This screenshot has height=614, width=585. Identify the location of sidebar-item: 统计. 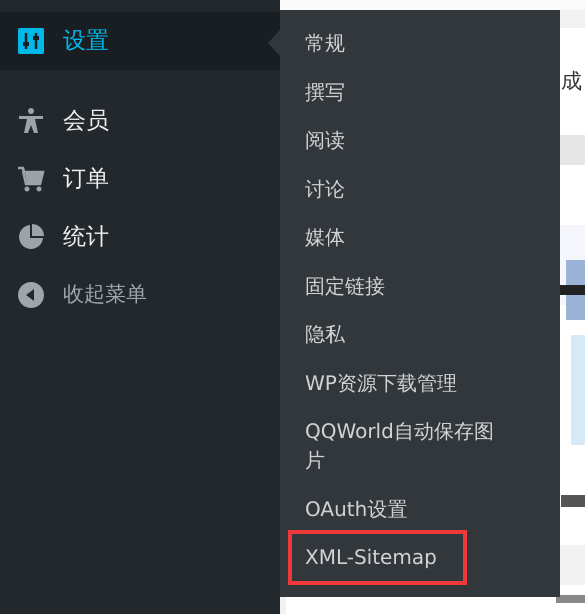
(140, 237).